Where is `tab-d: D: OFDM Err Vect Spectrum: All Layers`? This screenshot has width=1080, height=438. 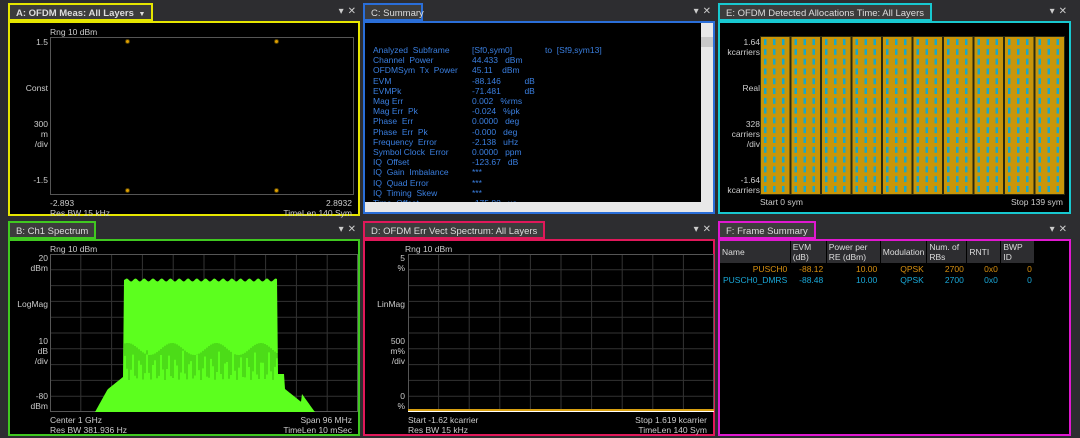
tab-d: D: OFDM Err Vect Spectrum: All Layers is located at coordinates (454, 230).